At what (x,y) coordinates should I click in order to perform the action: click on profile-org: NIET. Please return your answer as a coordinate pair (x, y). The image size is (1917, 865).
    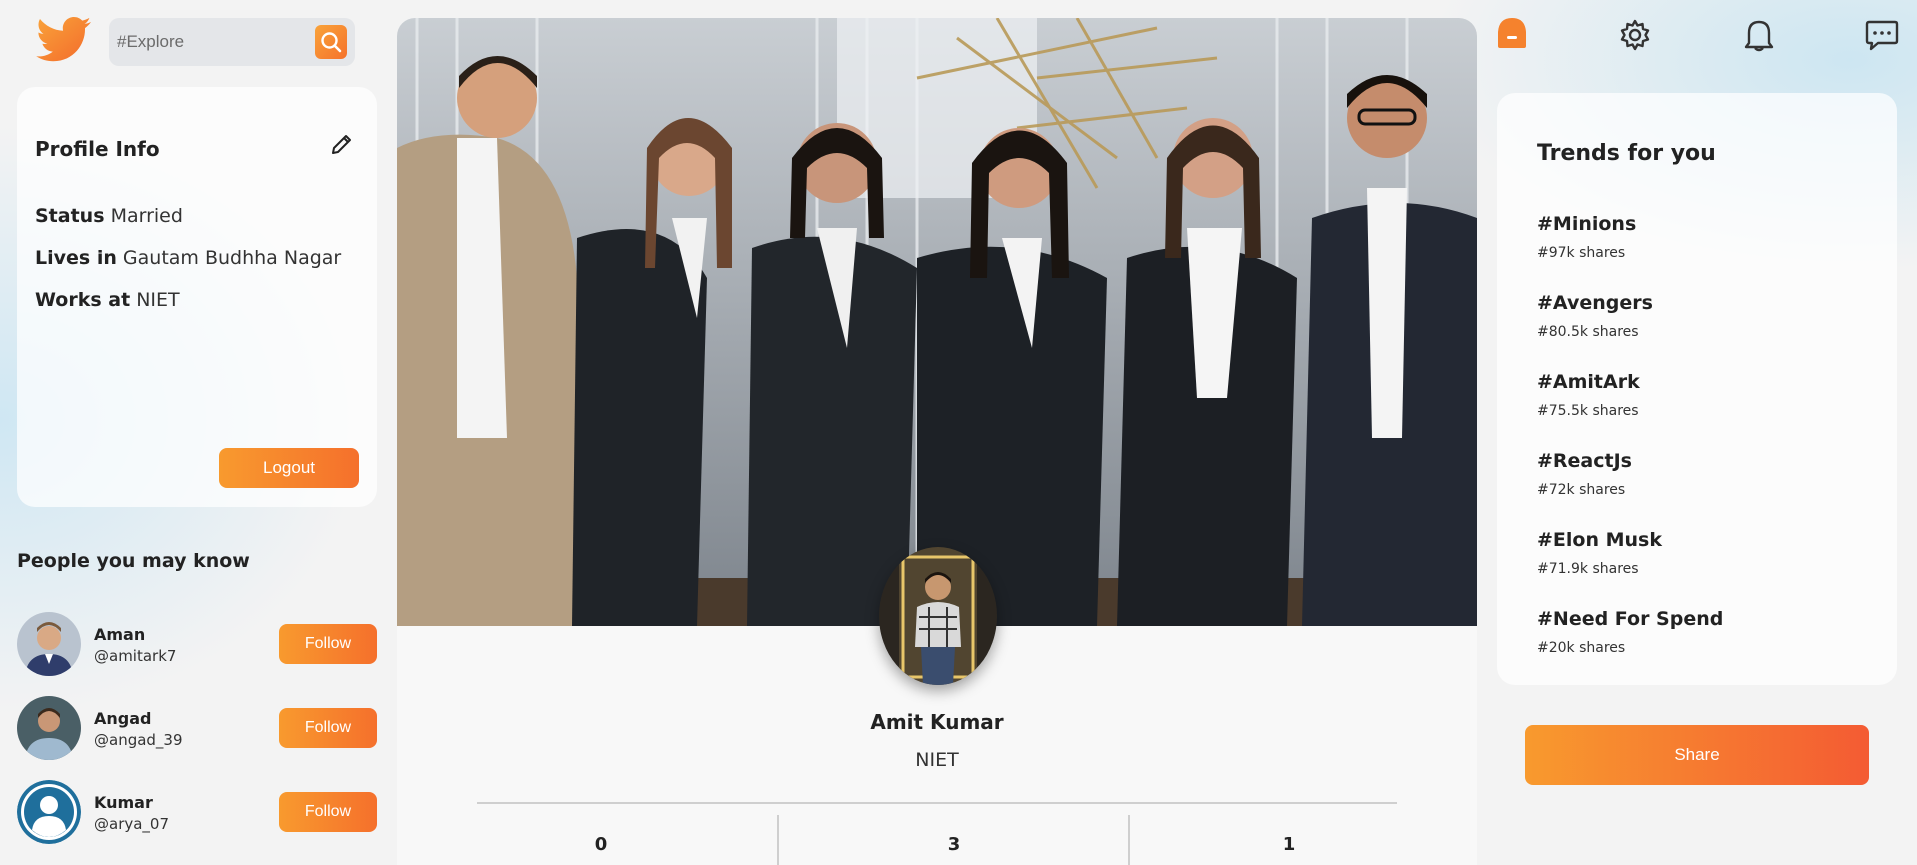
    Looking at the image, I should click on (937, 760).